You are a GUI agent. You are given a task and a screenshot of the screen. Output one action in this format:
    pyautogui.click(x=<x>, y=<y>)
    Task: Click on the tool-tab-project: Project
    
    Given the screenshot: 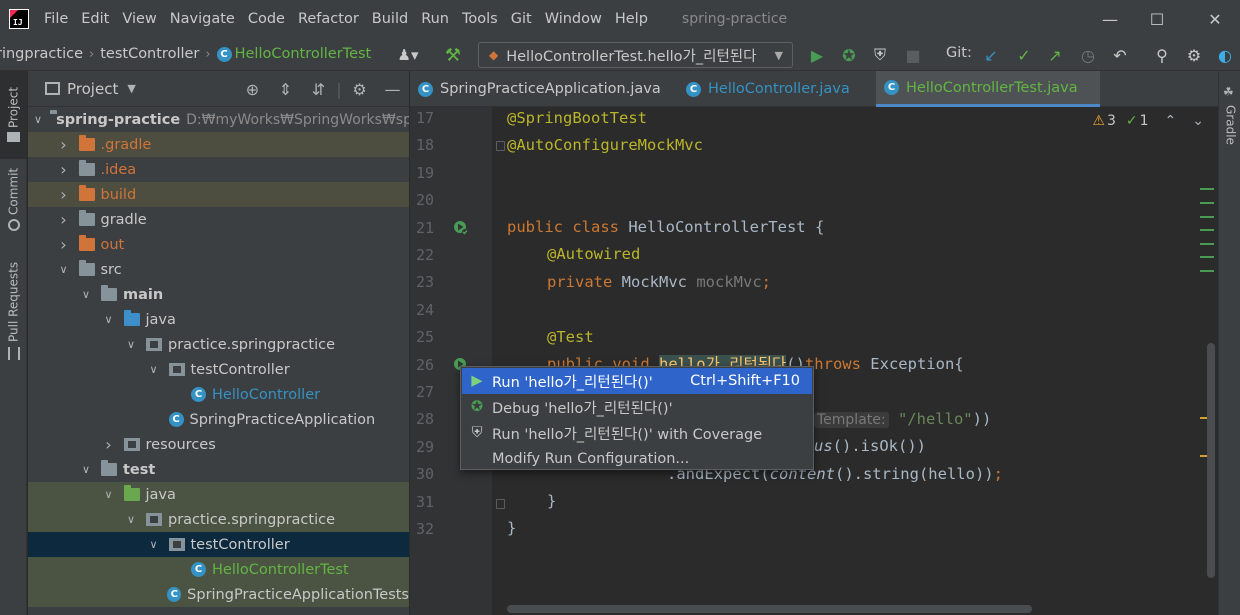 What is the action you would take?
    pyautogui.click(x=13, y=107)
    